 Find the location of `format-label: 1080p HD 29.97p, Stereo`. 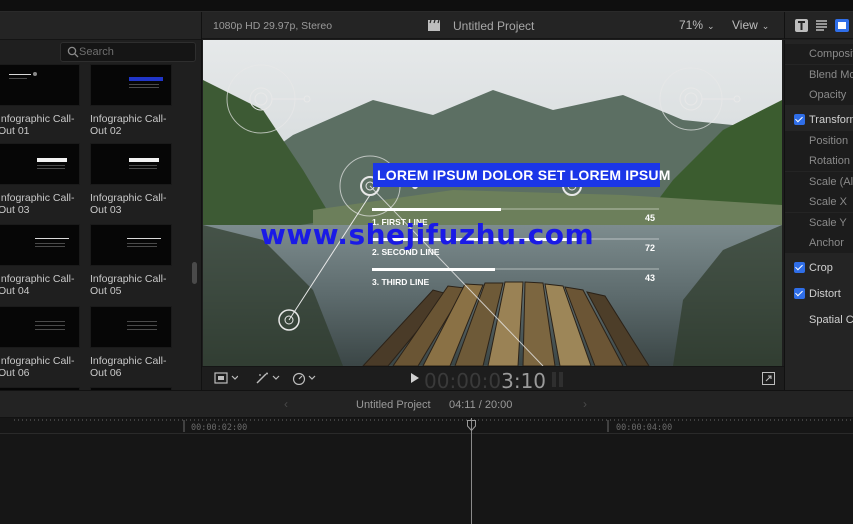

format-label: 1080p HD 29.97p, Stereo is located at coordinates (273, 26).